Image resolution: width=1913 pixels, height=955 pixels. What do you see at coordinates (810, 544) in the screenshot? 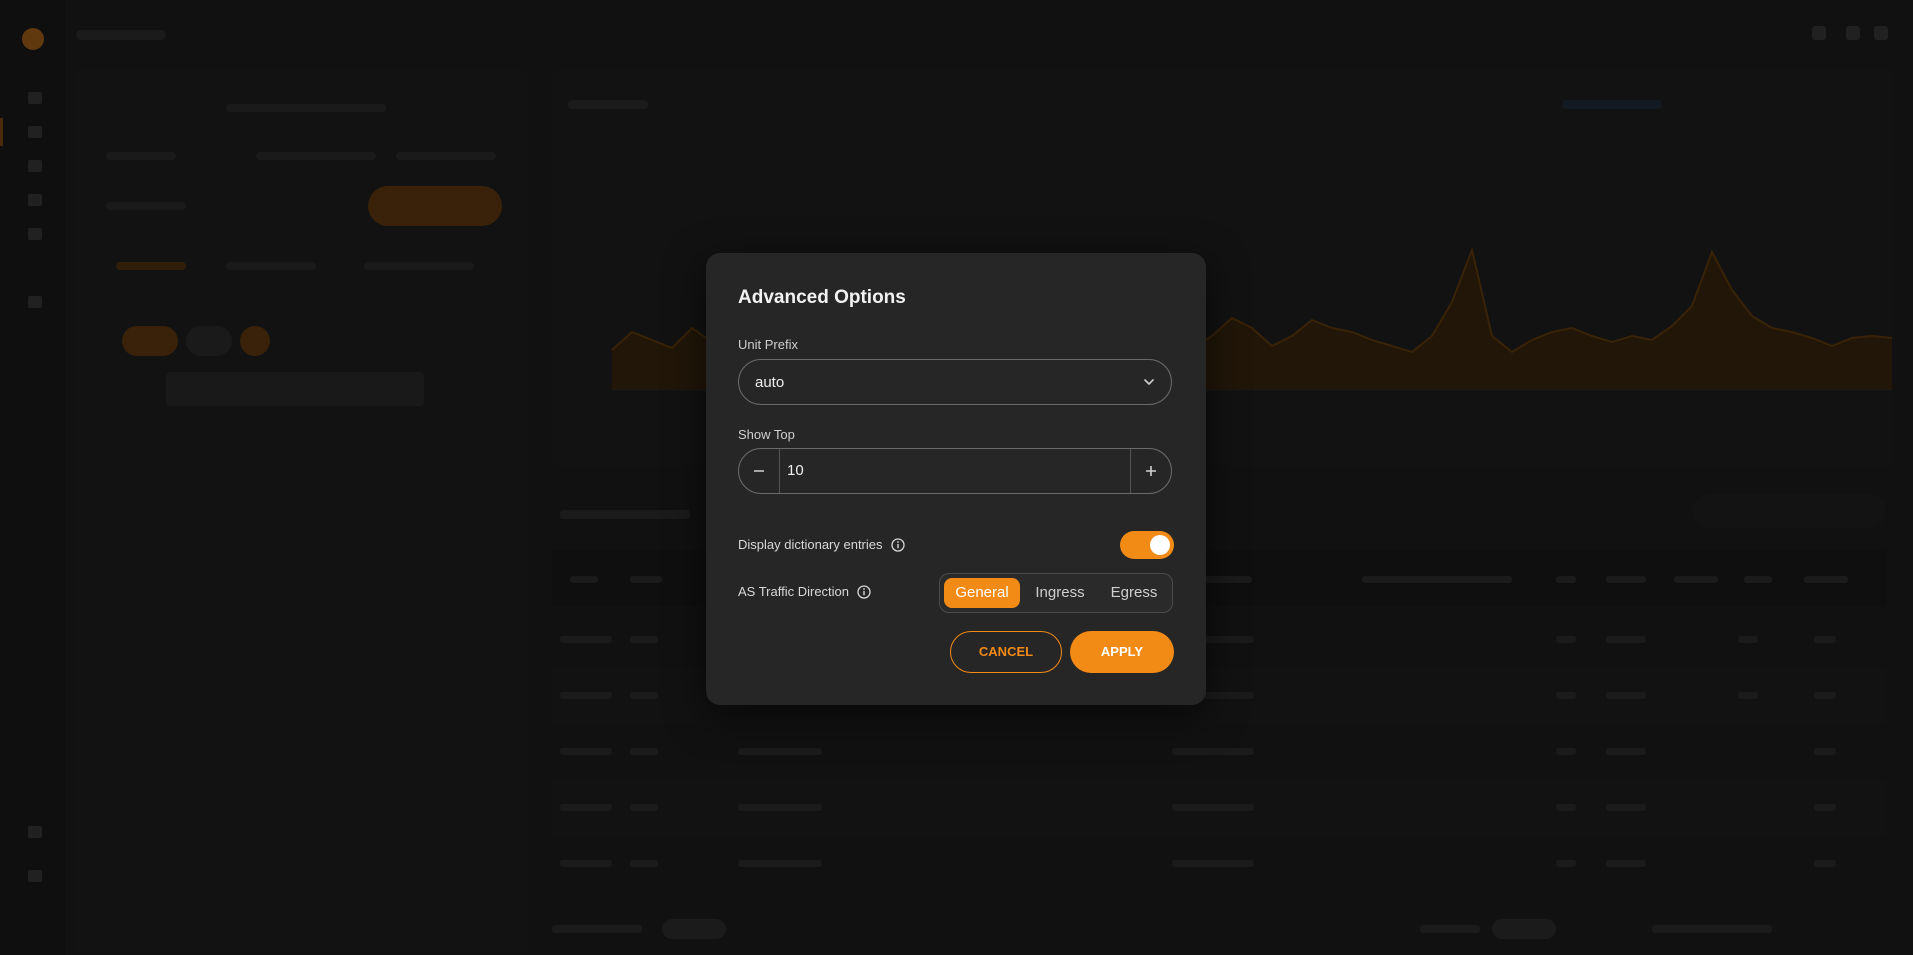
I see `display-dictionary-label: Display dictionary entries` at bounding box center [810, 544].